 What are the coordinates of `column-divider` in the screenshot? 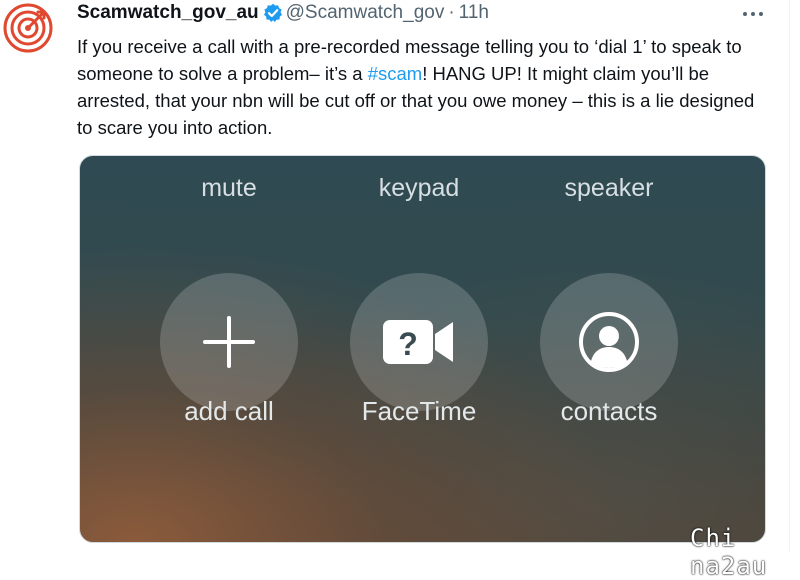 It's located at (789, 275).